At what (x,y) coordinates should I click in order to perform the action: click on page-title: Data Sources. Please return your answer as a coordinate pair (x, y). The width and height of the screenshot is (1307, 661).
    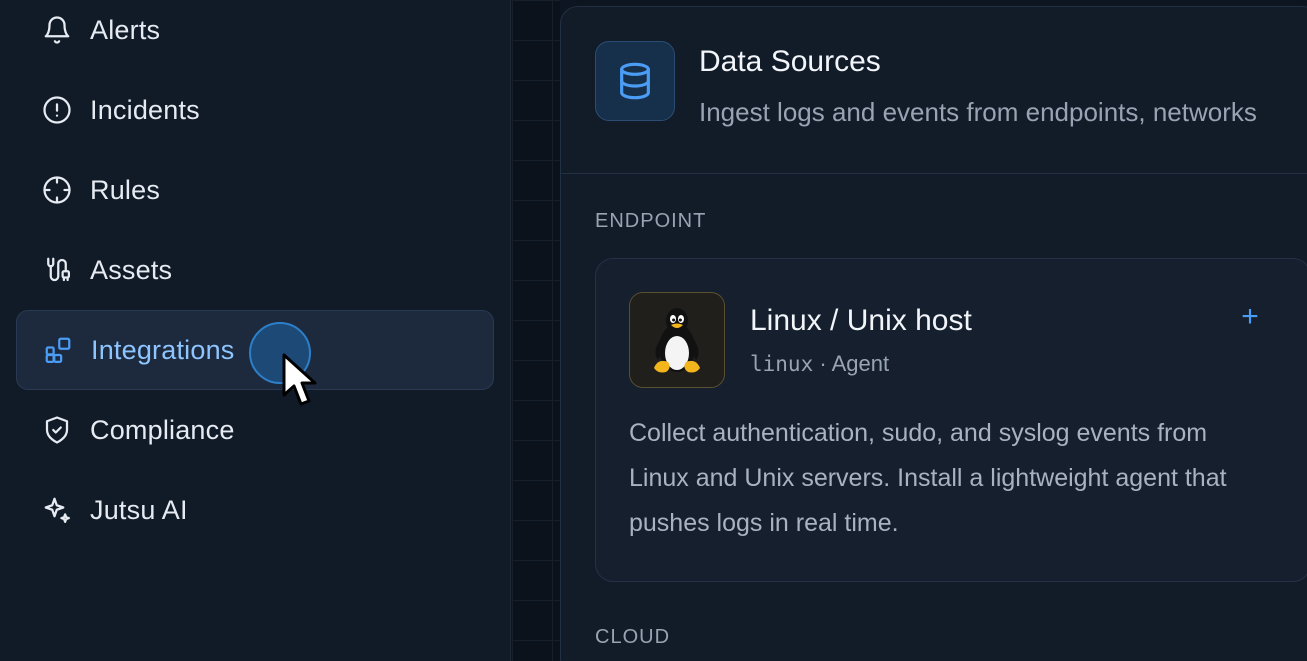
    Looking at the image, I should click on (790, 61).